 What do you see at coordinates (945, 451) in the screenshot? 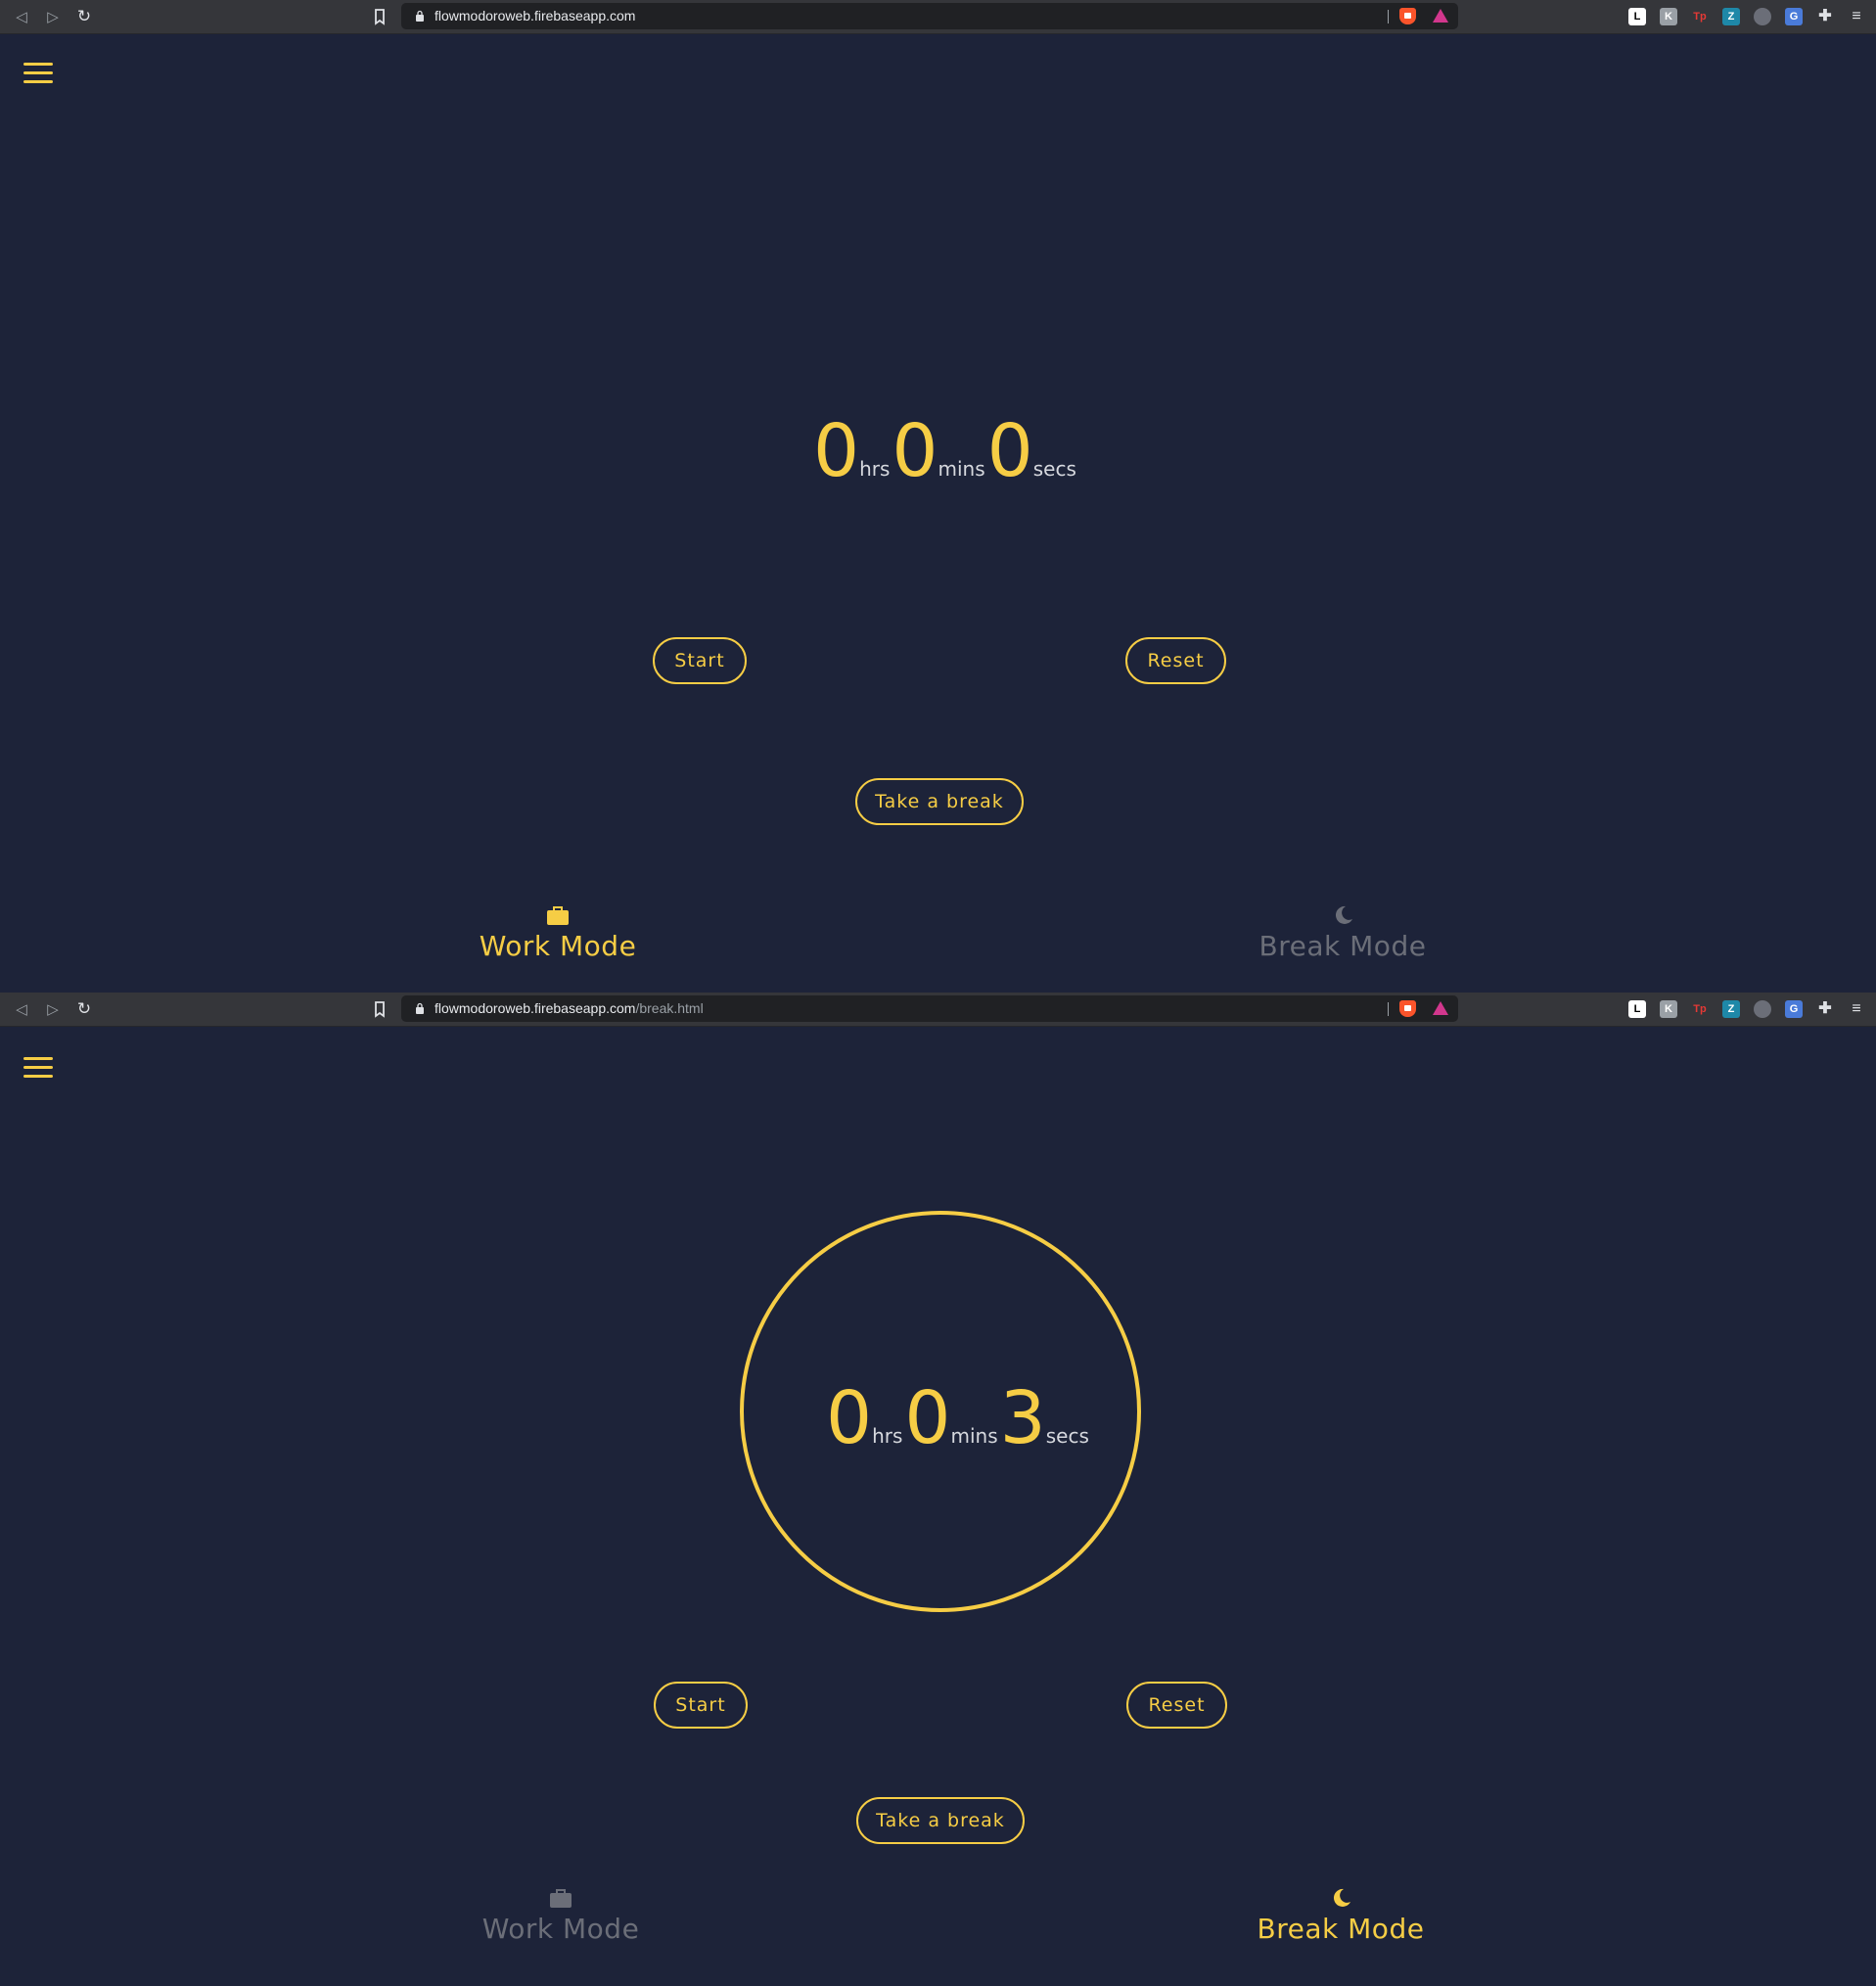
I see `timer-display: 0 hrs0 mins0 secs` at bounding box center [945, 451].